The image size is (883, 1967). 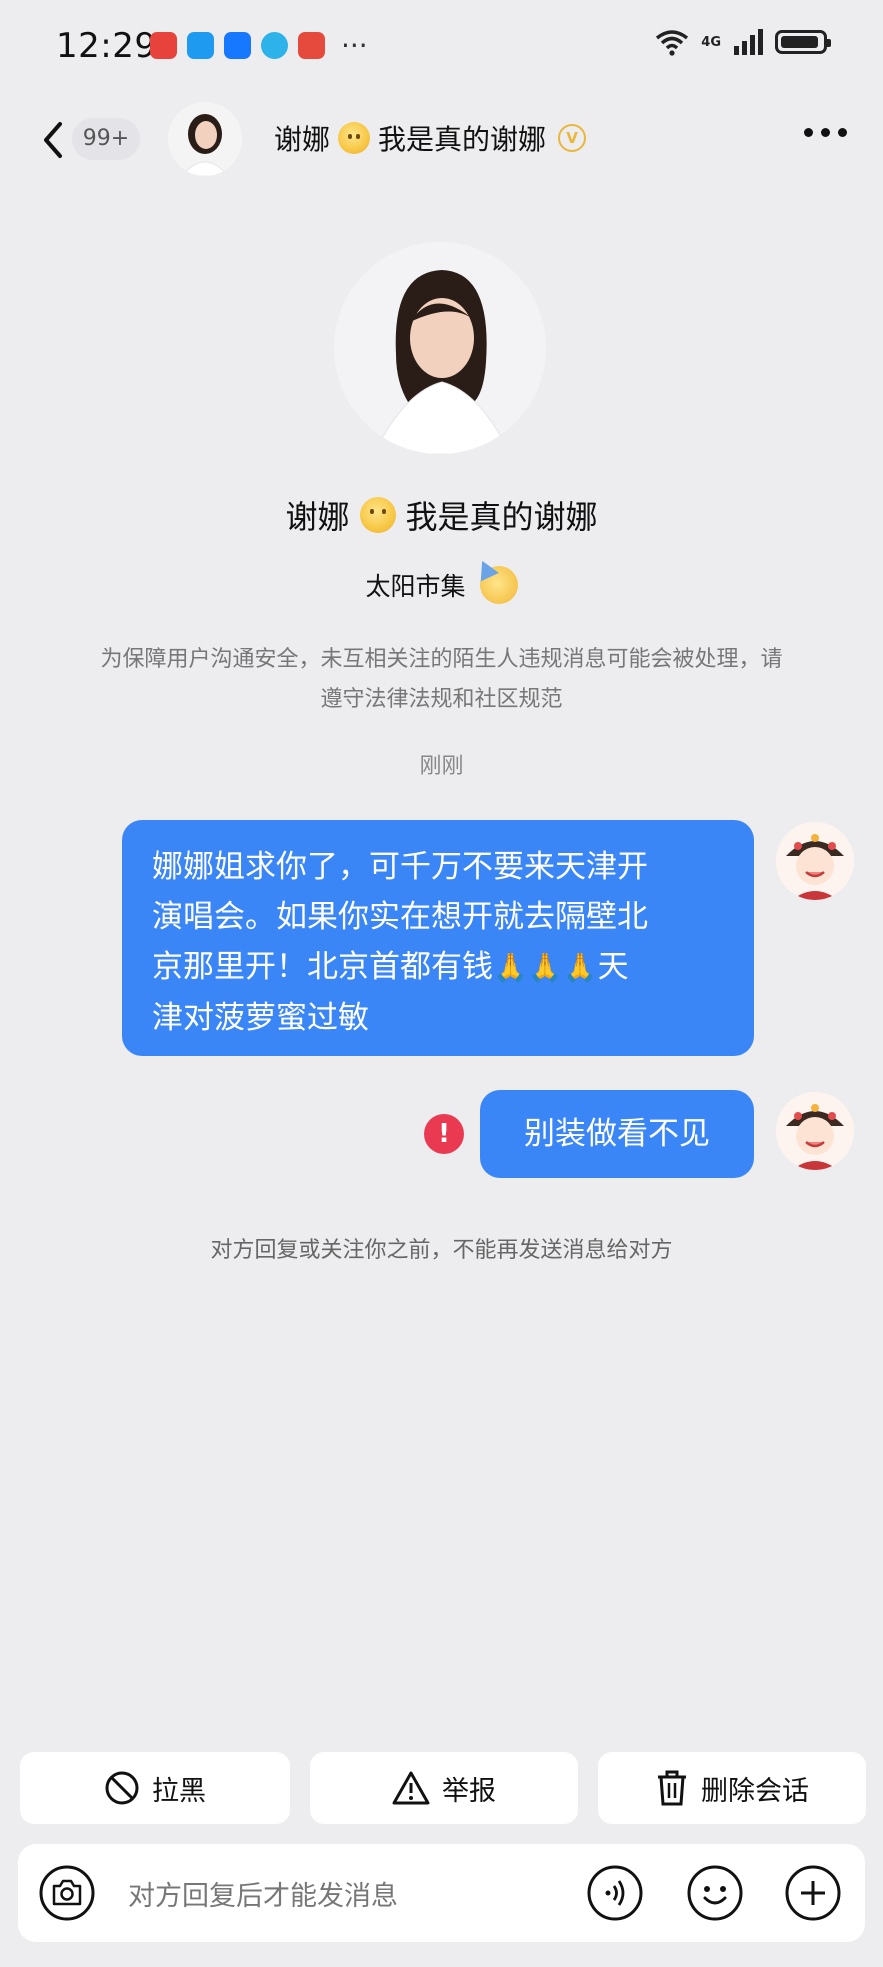 What do you see at coordinates (400, 867) in the screenshot?
I see `message-line: 娜娜姐求你了，可千万不要来天津开` at bounding box center [400, 867].